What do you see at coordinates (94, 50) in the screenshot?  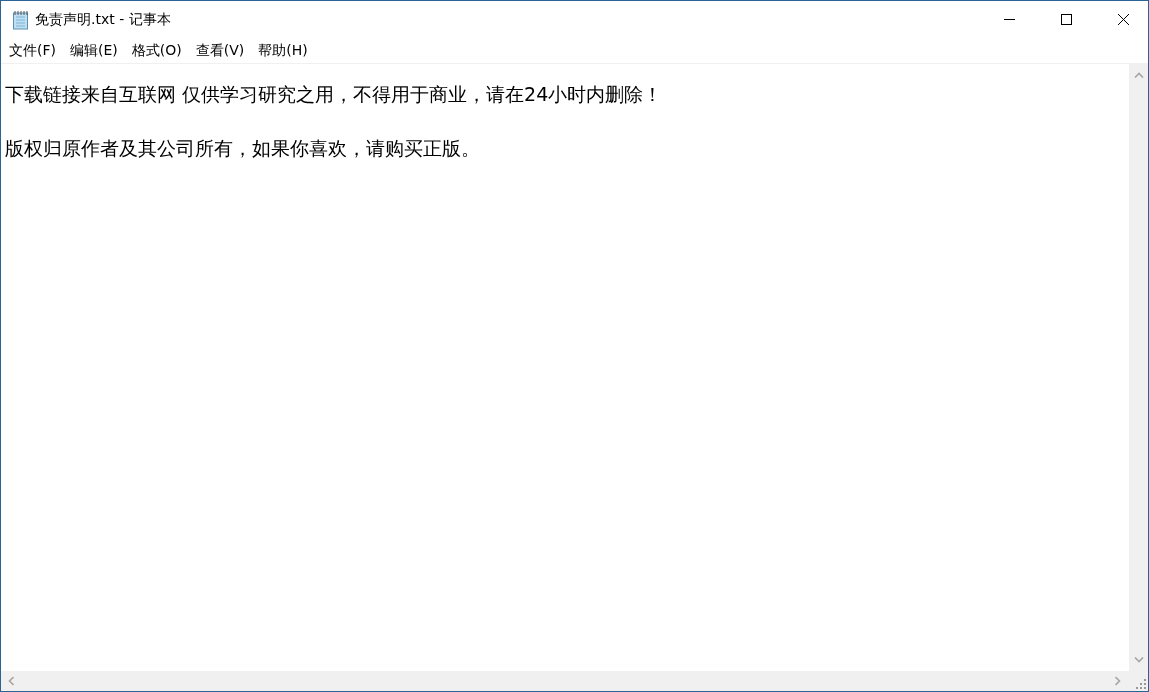 I see `menu-item: 编辑(E)` at bounding box center [94, 50].